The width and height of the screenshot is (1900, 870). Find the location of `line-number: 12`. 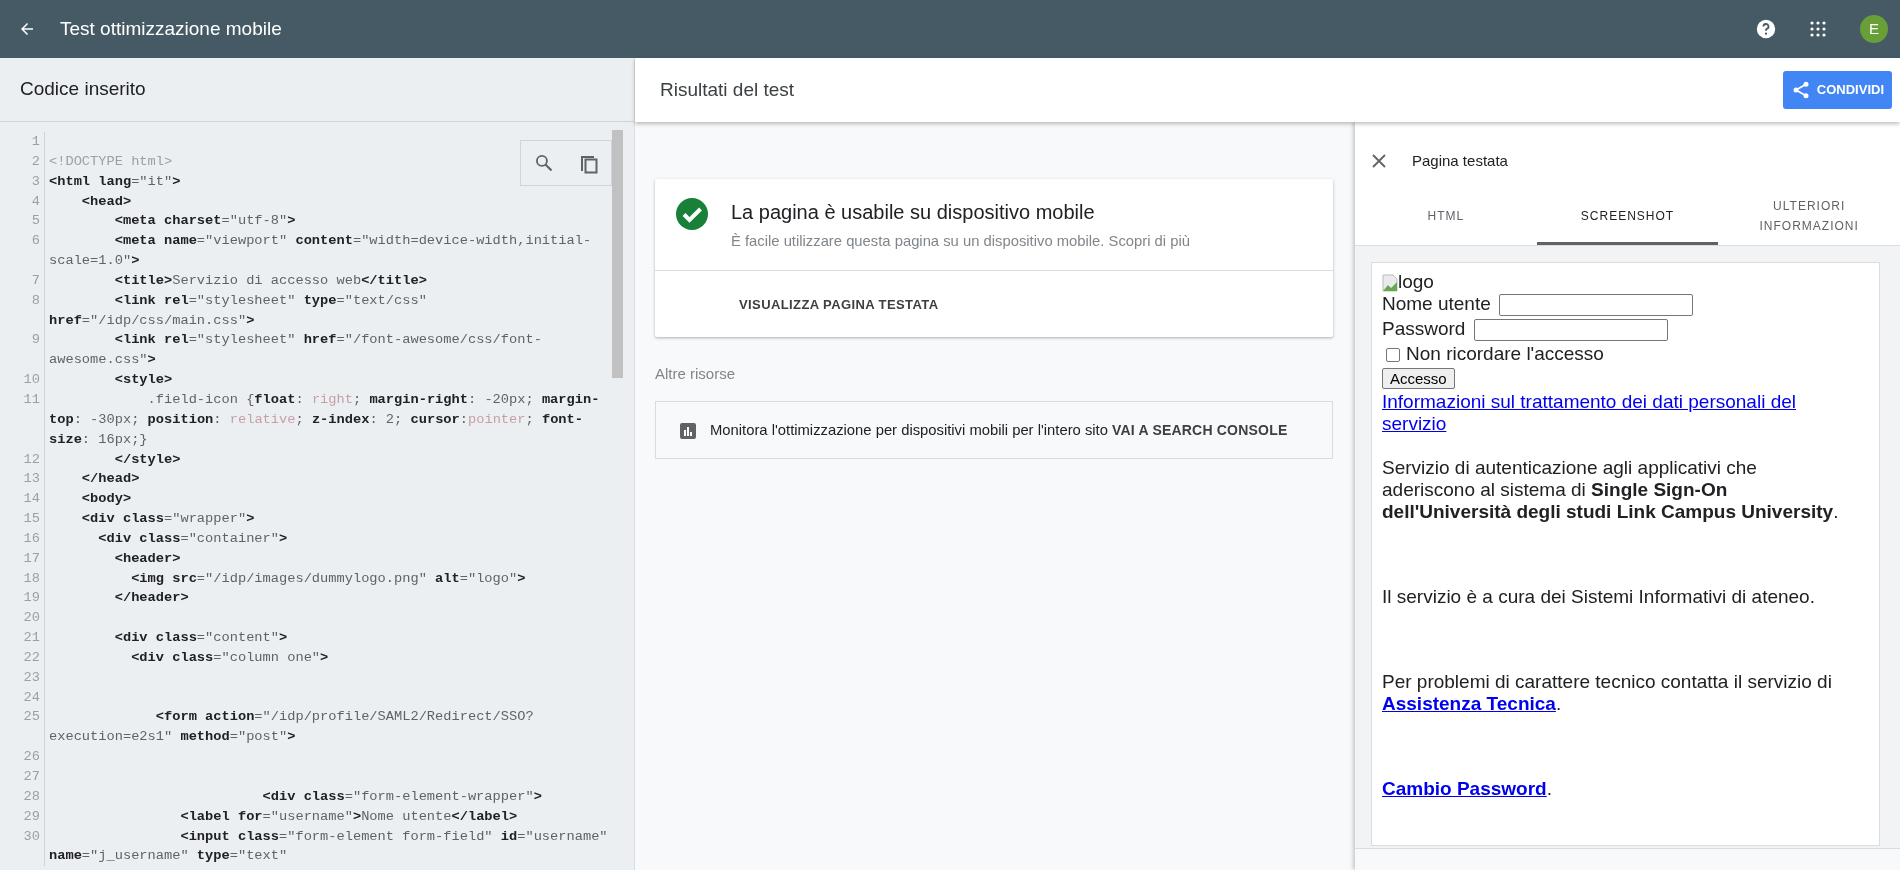

line-number: 12 is located at coordinates (31, 459).